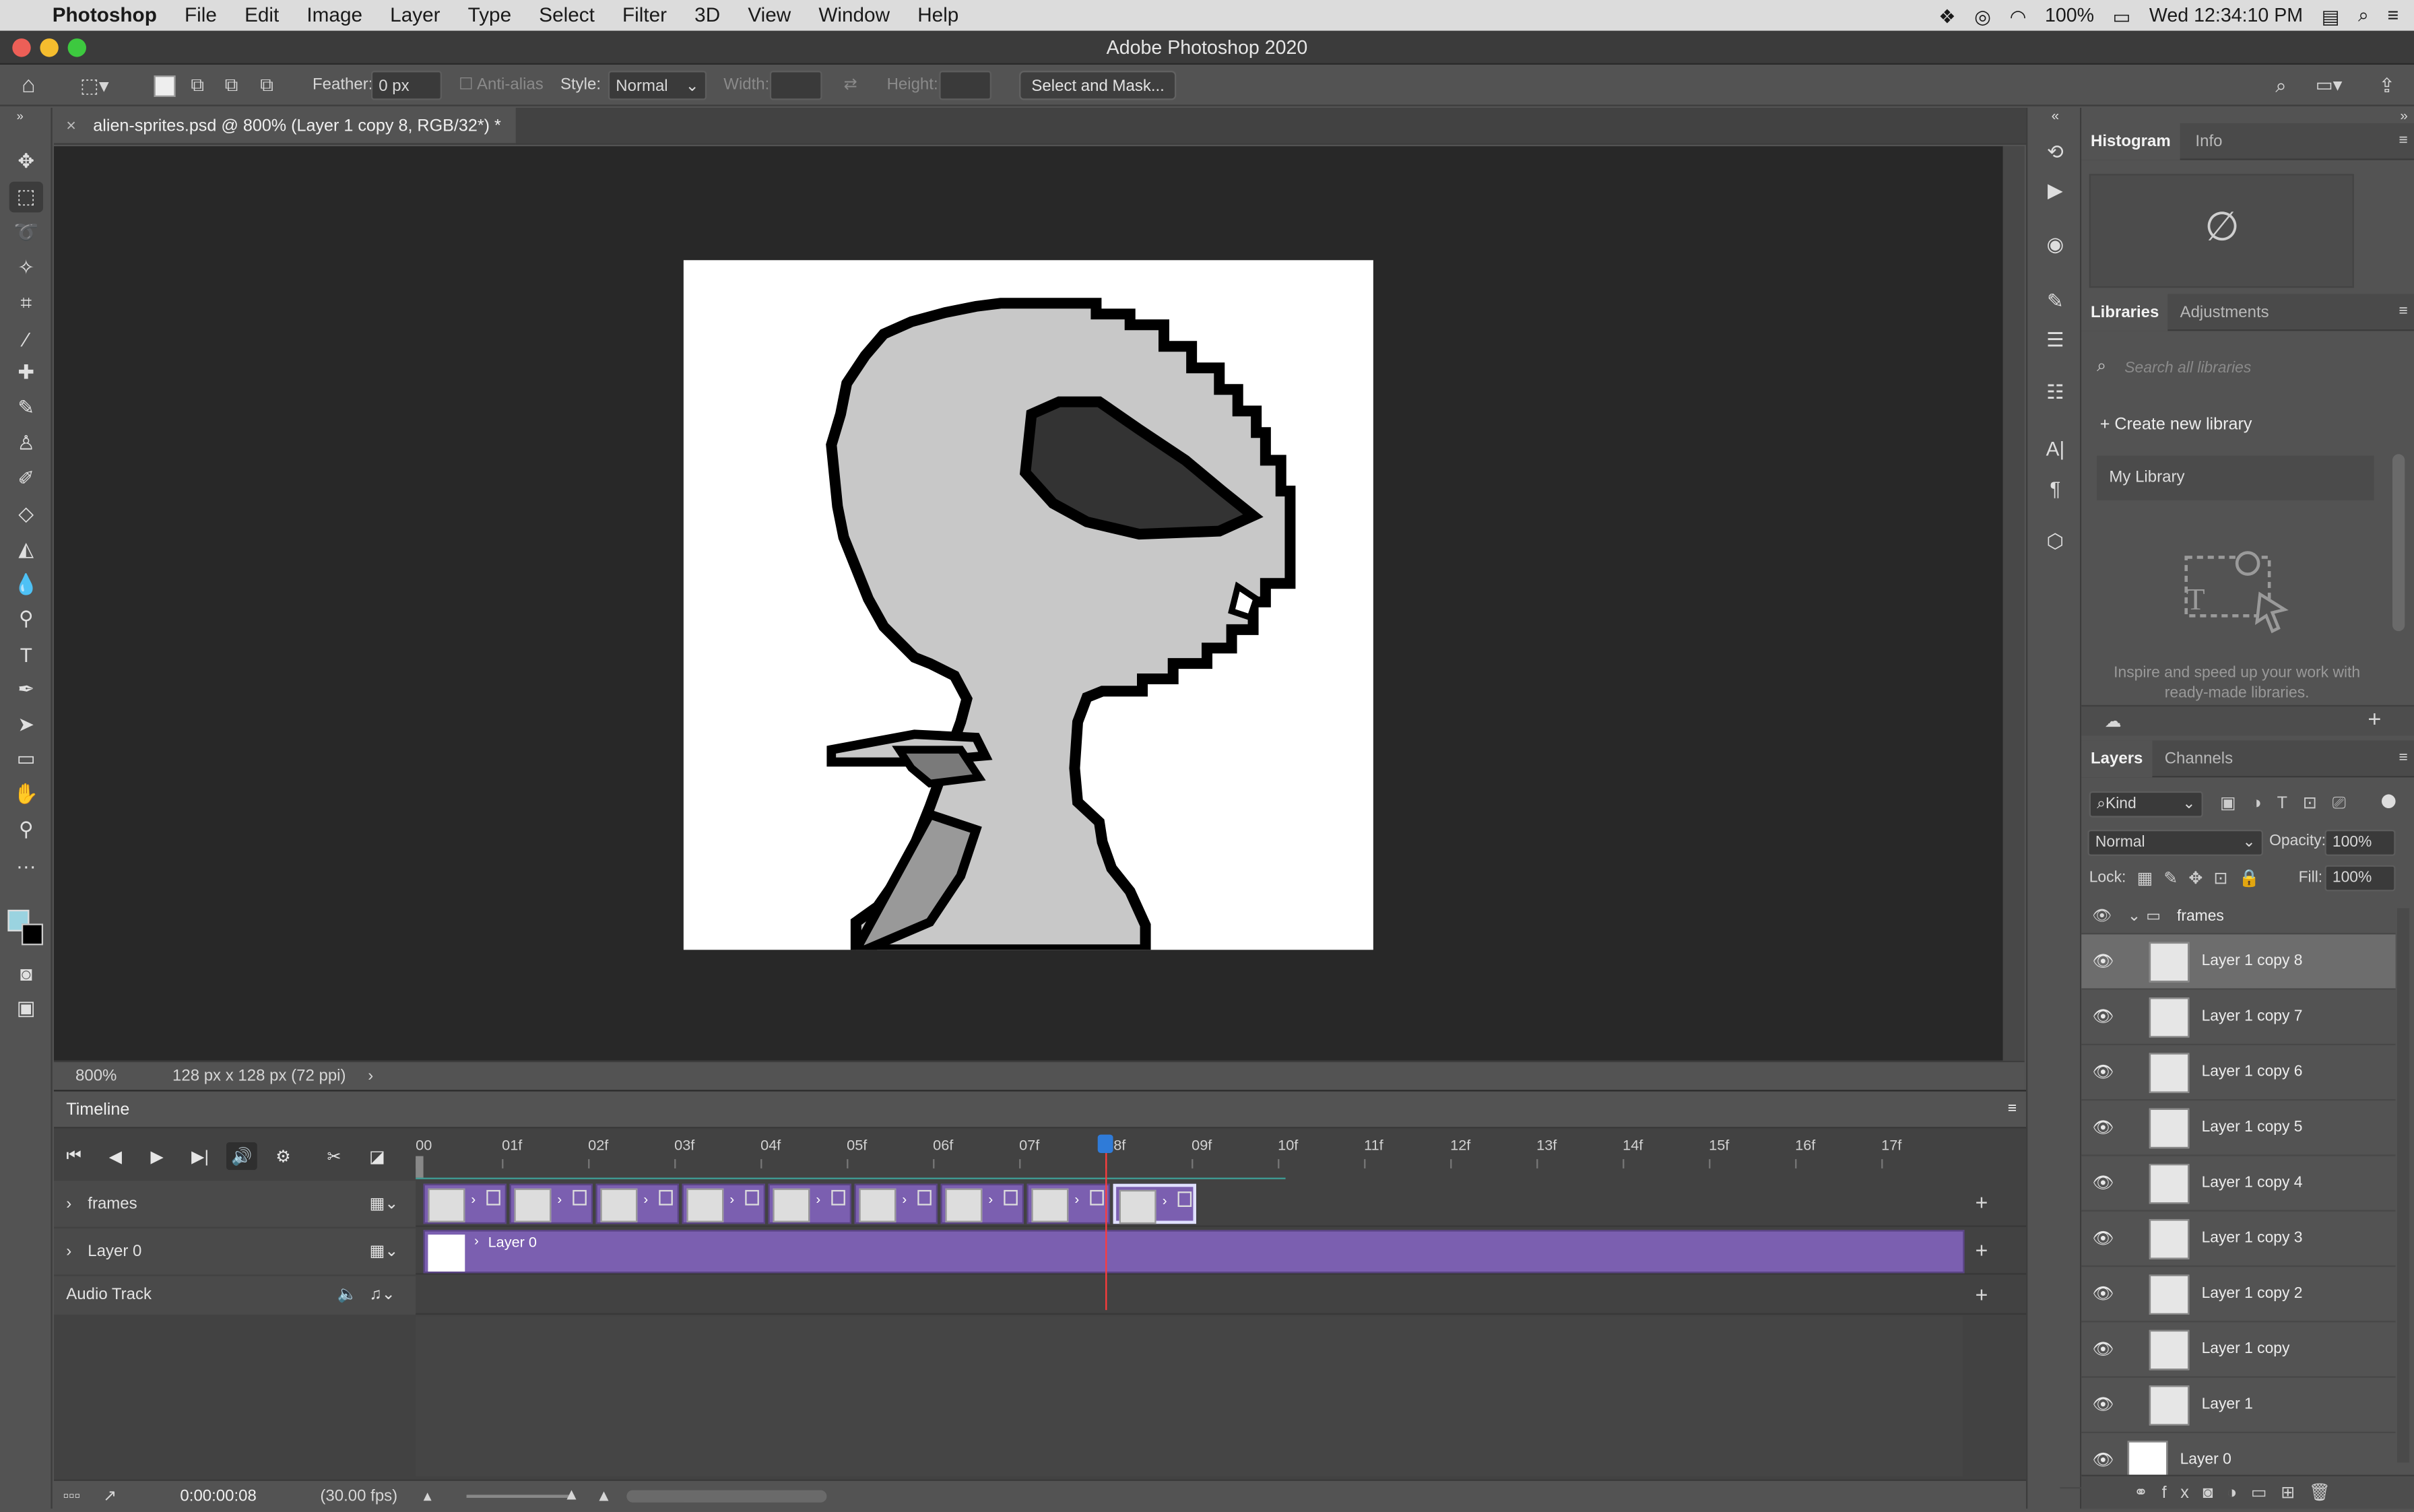 The width and height of the screenshot is (2414, 1512). What do you see at coordinates (2225, 312) in the screenshot?
I see `tab-adjustments: Adjustments` at bounding box center [2225, 312].